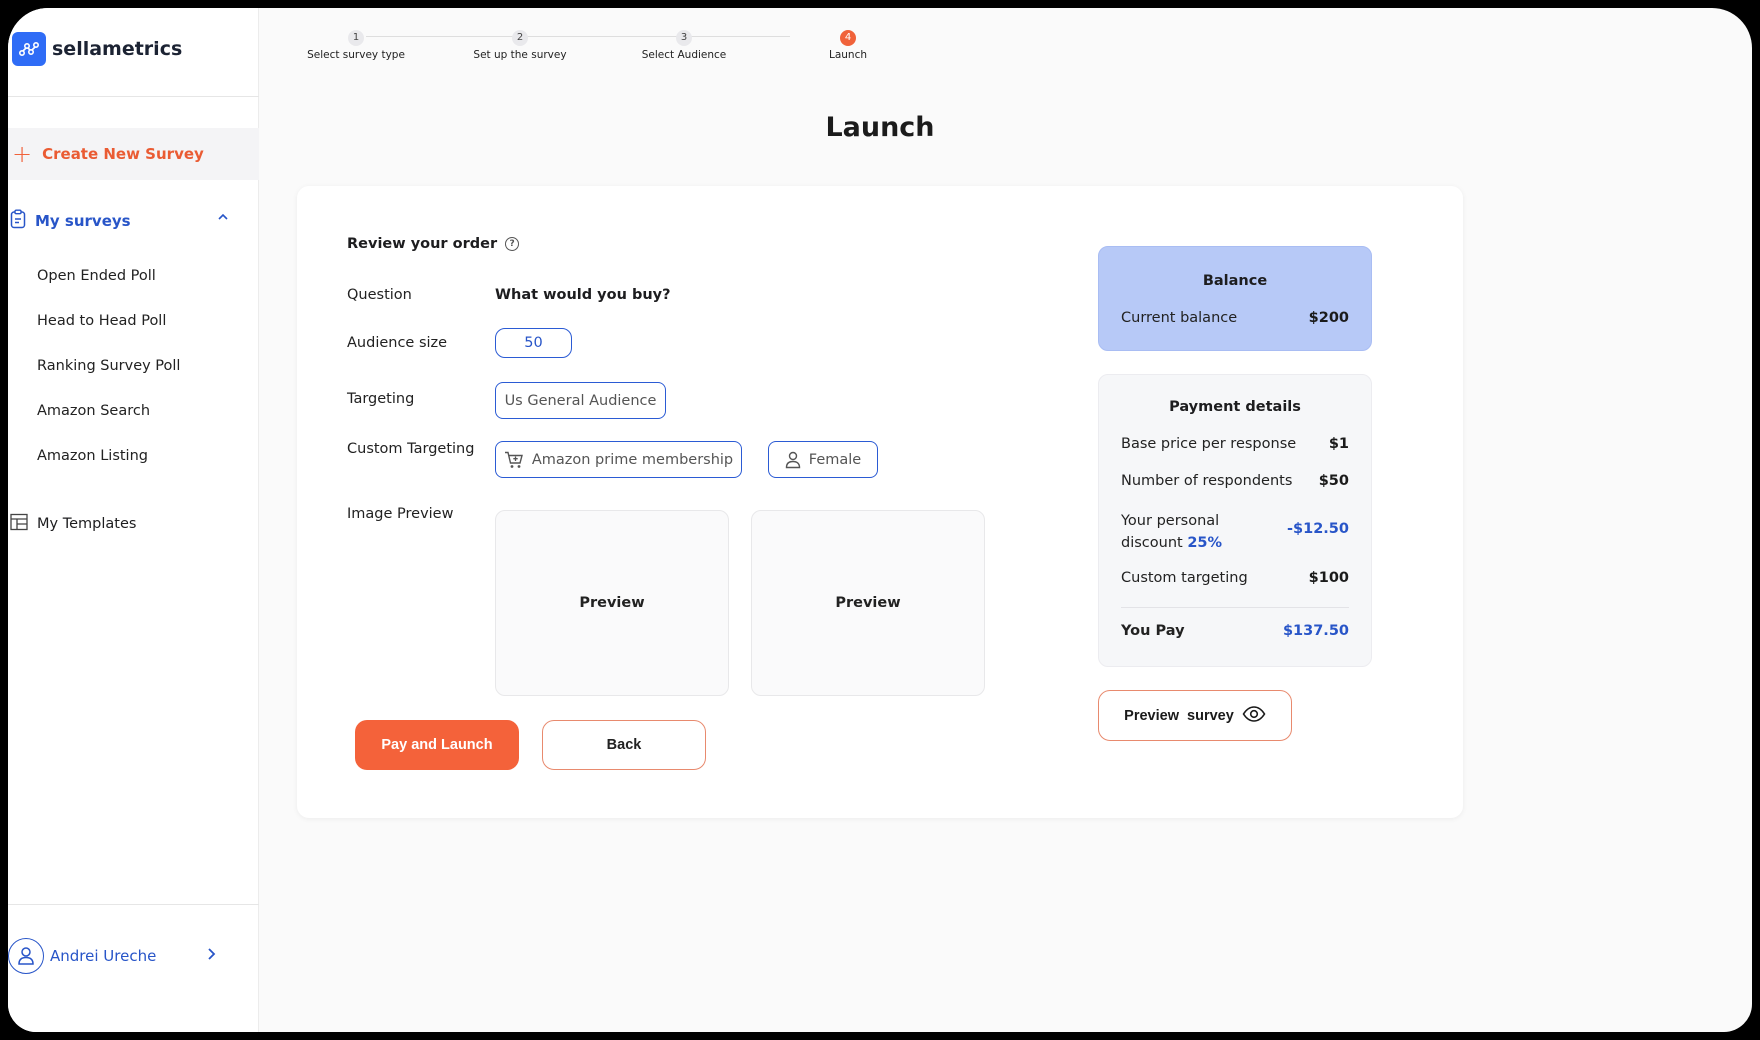  What do you see at coordinates (93, 411) in the screenshot?
I see `sidebar-item-amazon-search: Amazon Search` at bounding box center [93, 411].